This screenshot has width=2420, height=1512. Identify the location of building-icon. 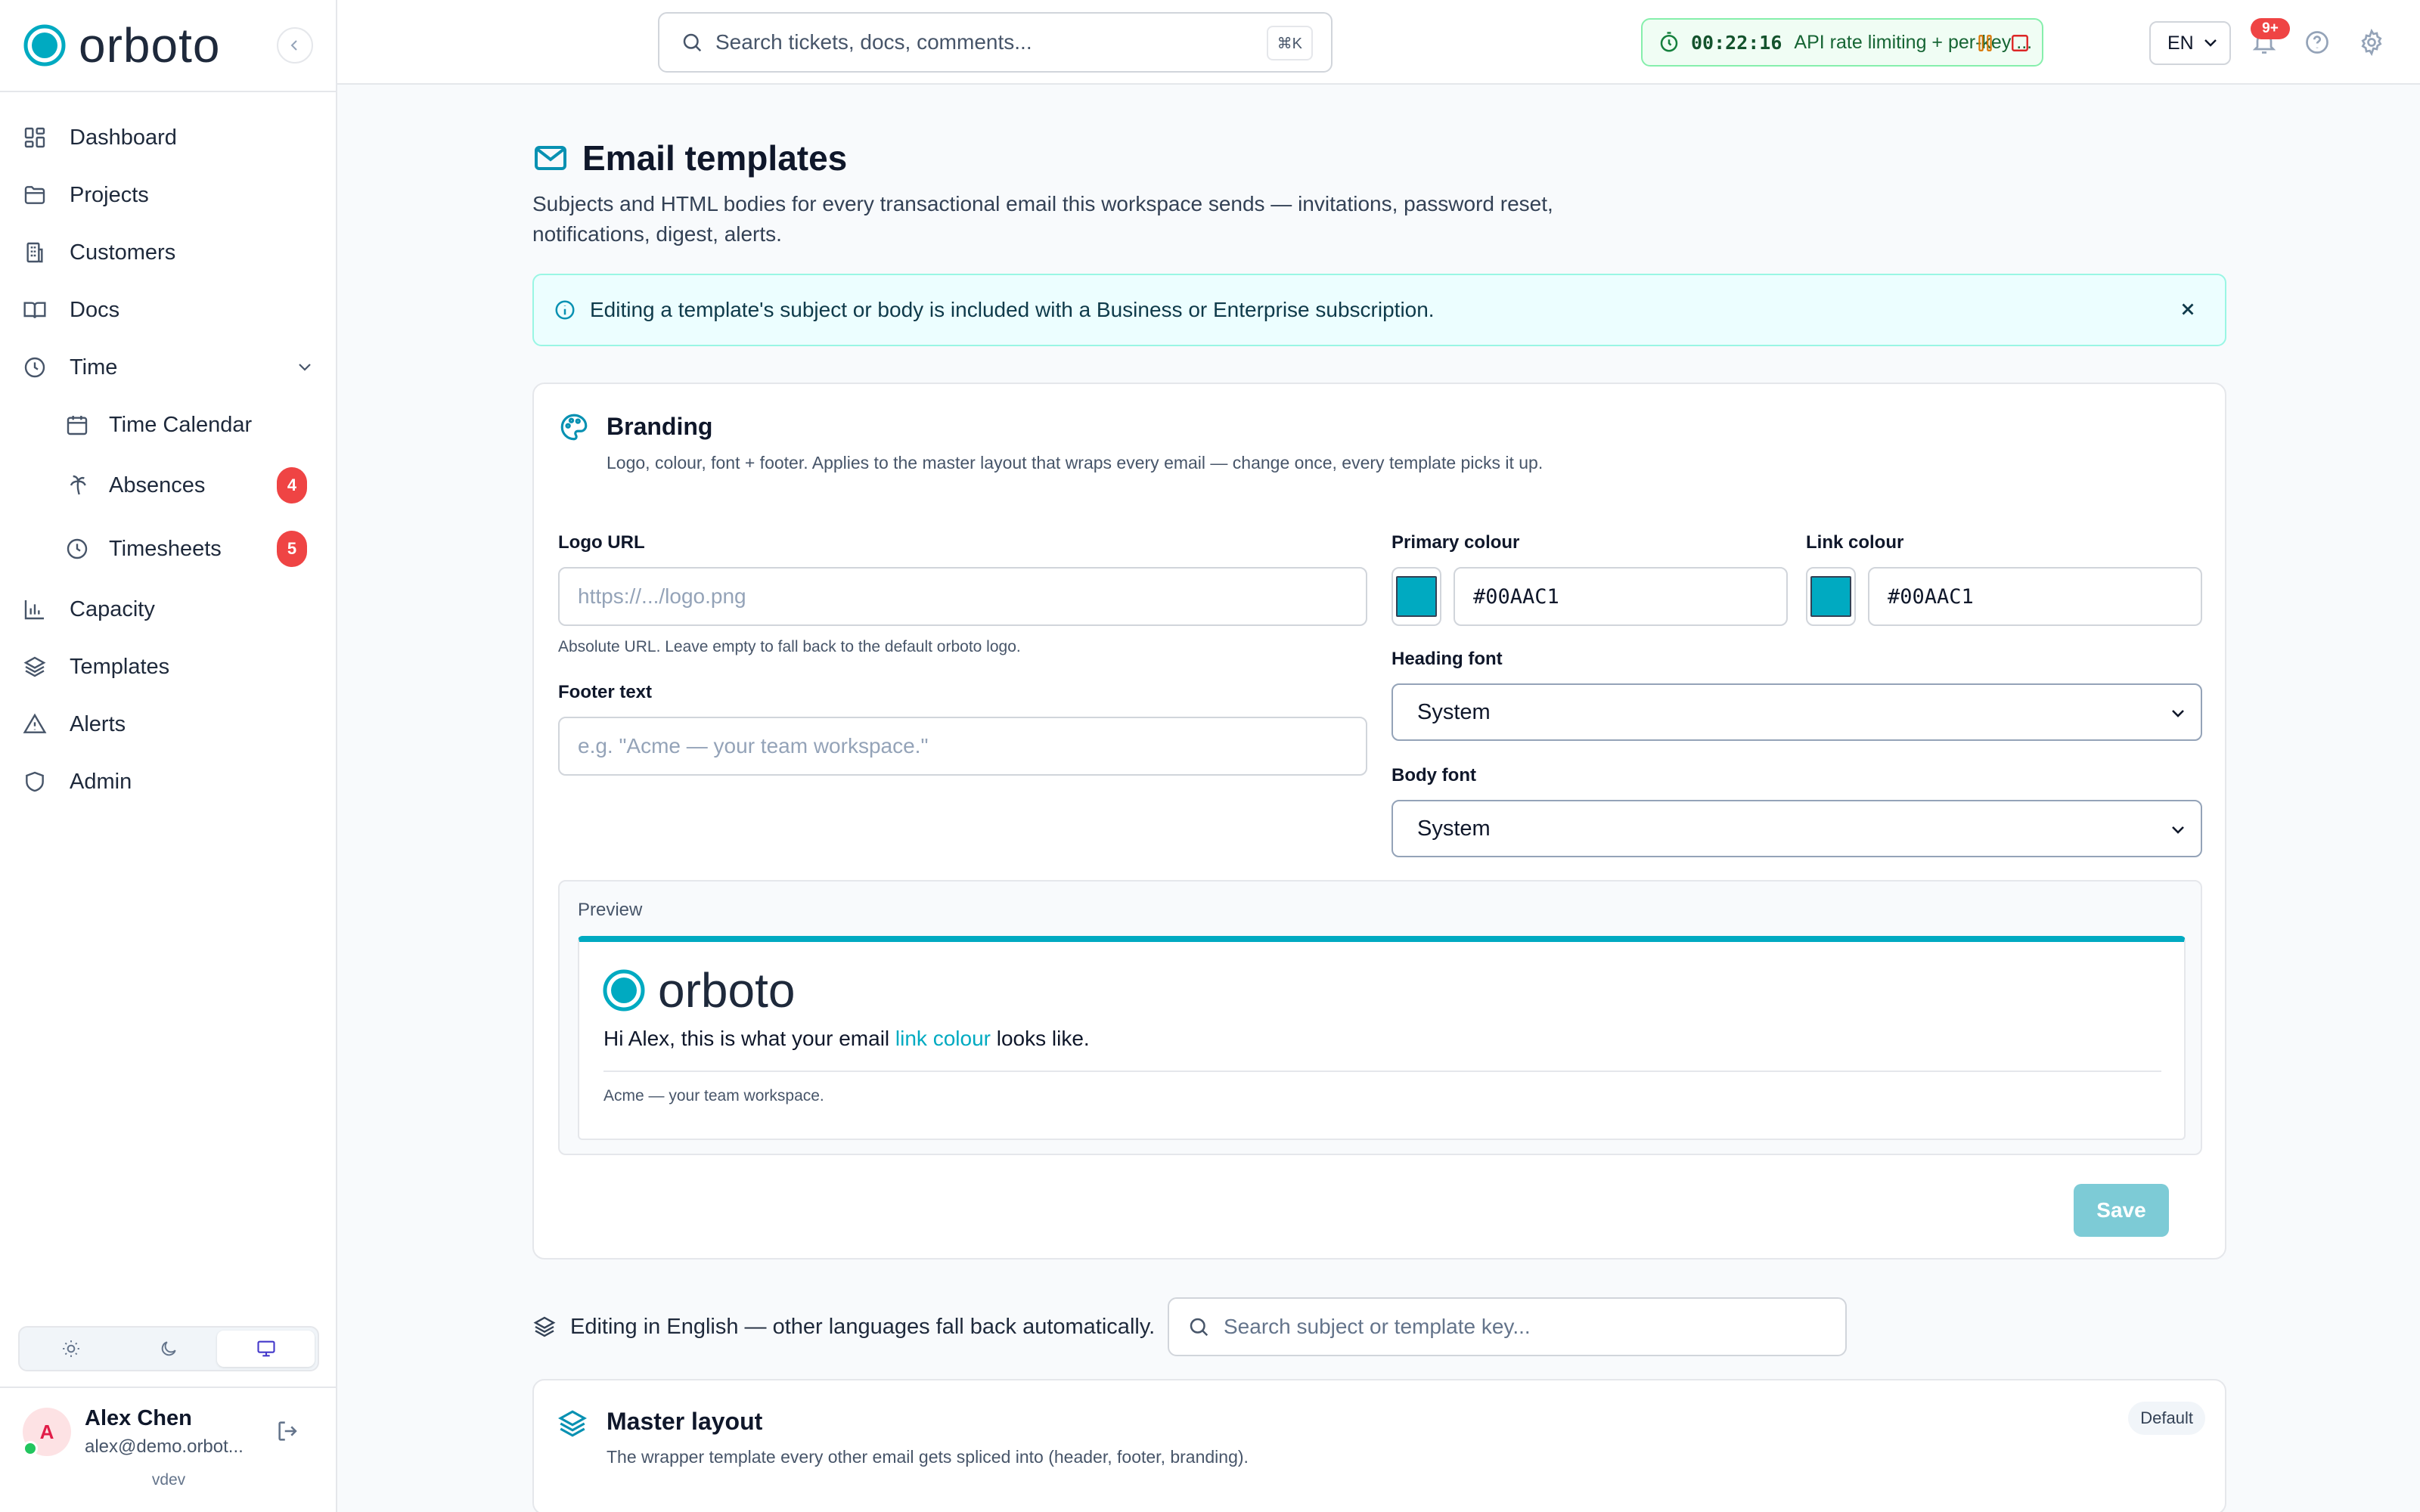
(34, 253).